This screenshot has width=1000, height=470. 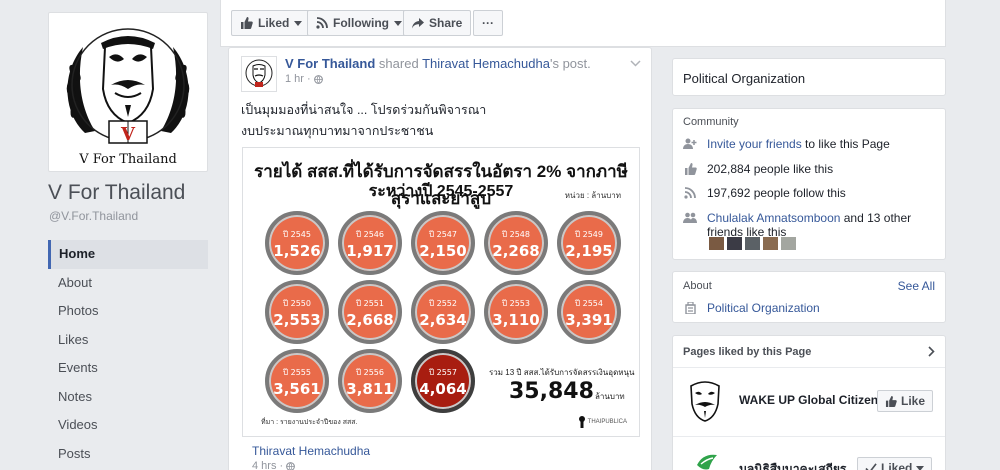 What do you see at coordinates (128, 283) in the screenshot?
I see `nav-about: About` at bounding box center [128, 283].